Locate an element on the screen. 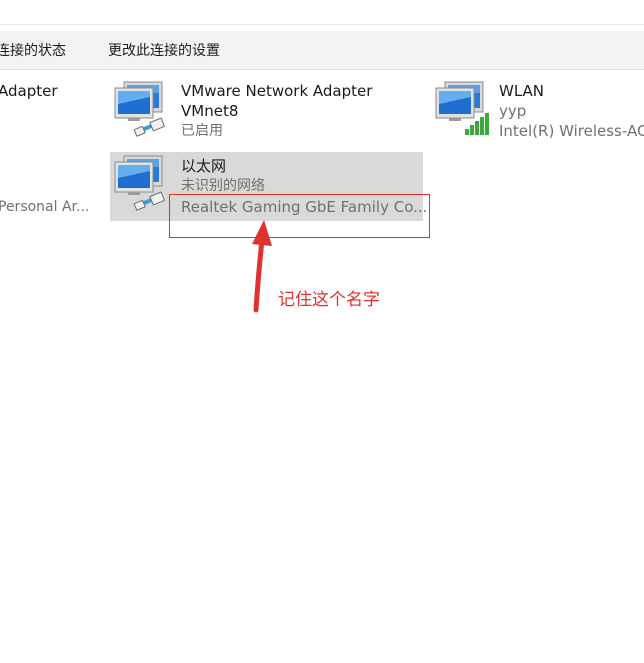 The image size is (644, 663). wifi-adapter-icon is located at coordinates (461, 109).